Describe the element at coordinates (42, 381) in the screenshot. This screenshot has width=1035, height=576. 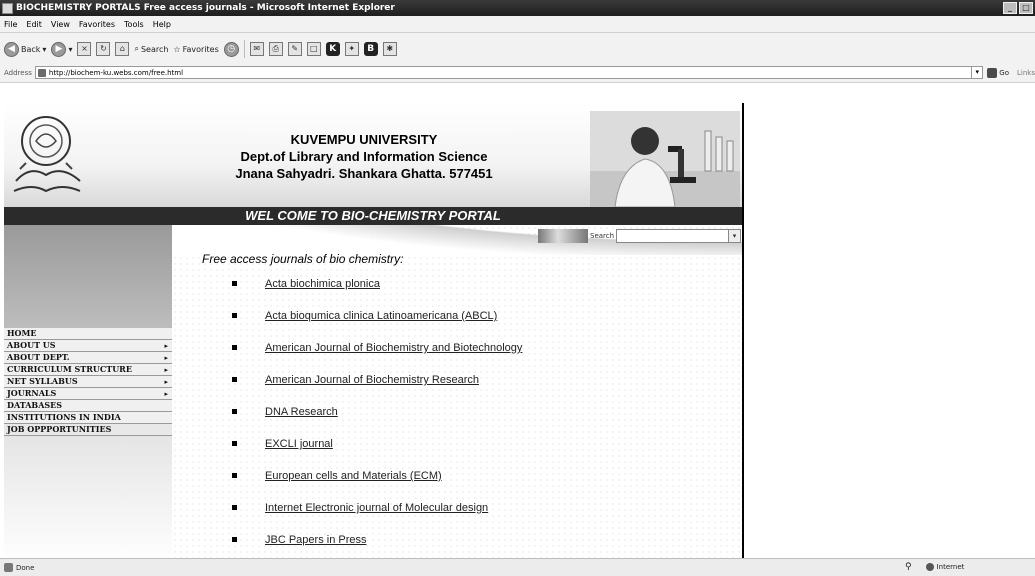
I see `sidebar-item-label: NET SYLLABUS` at that location.